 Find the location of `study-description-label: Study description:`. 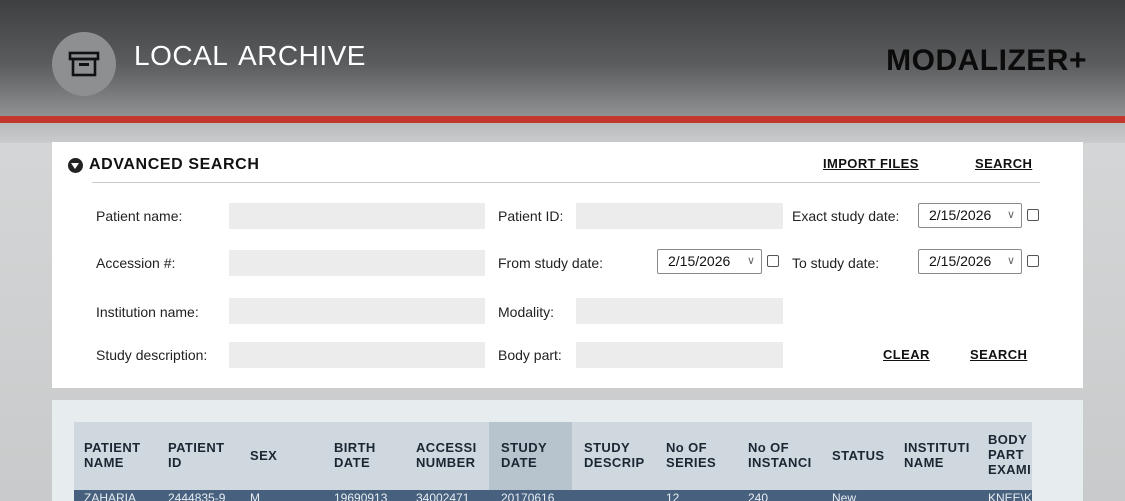

study-description-label: Study description: is located at coordinates (152, 355).